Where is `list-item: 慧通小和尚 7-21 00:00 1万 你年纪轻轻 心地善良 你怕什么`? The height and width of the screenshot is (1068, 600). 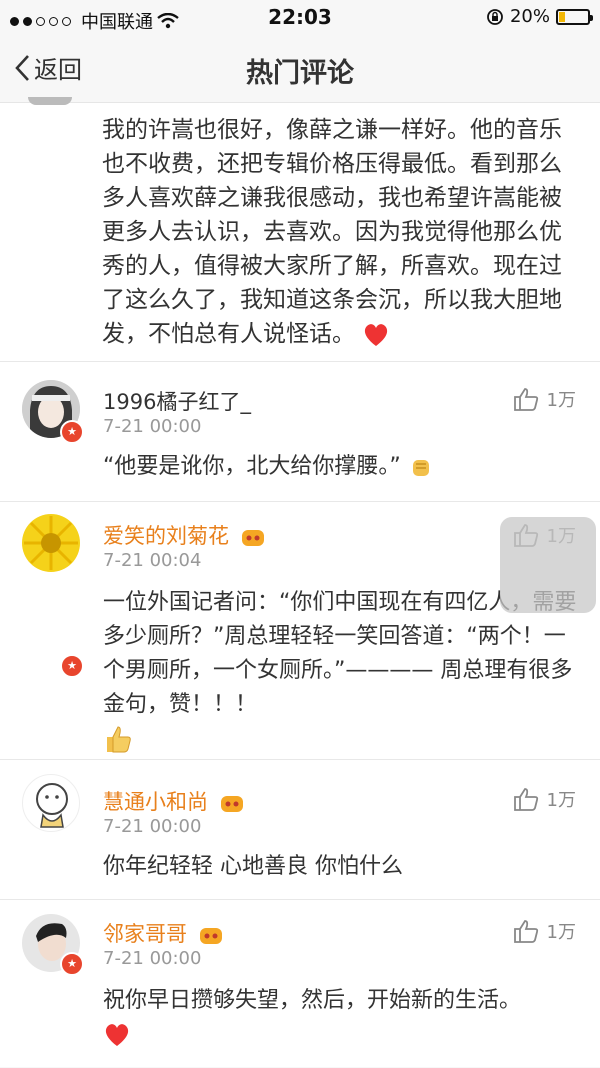
list-item: 慧通小和尚 7-21 00:00 1万 你年纪轻轻 心地善良 你怕什么 is located at coordinates (300, 829).